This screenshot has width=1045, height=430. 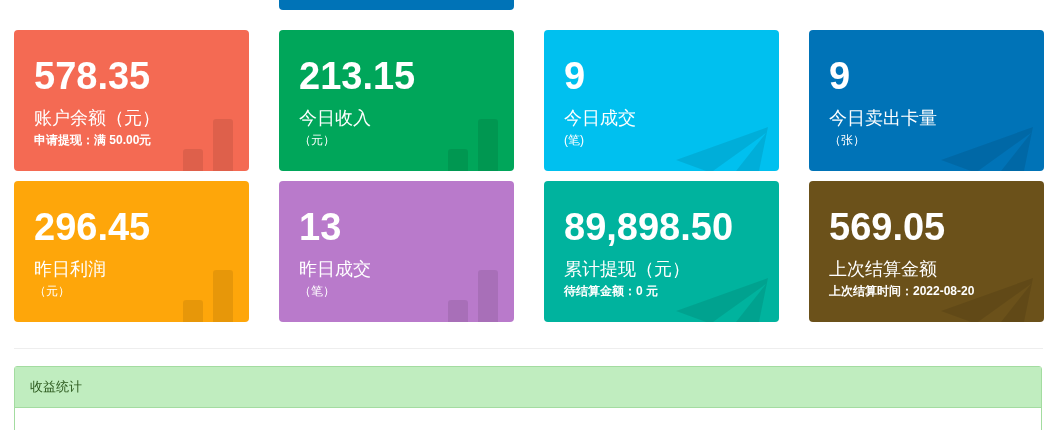 What do you see at coordinates (97, 118) in the screenshot?
I see `stat-label: 账户余额（元）` at bounding box center [97, 118].